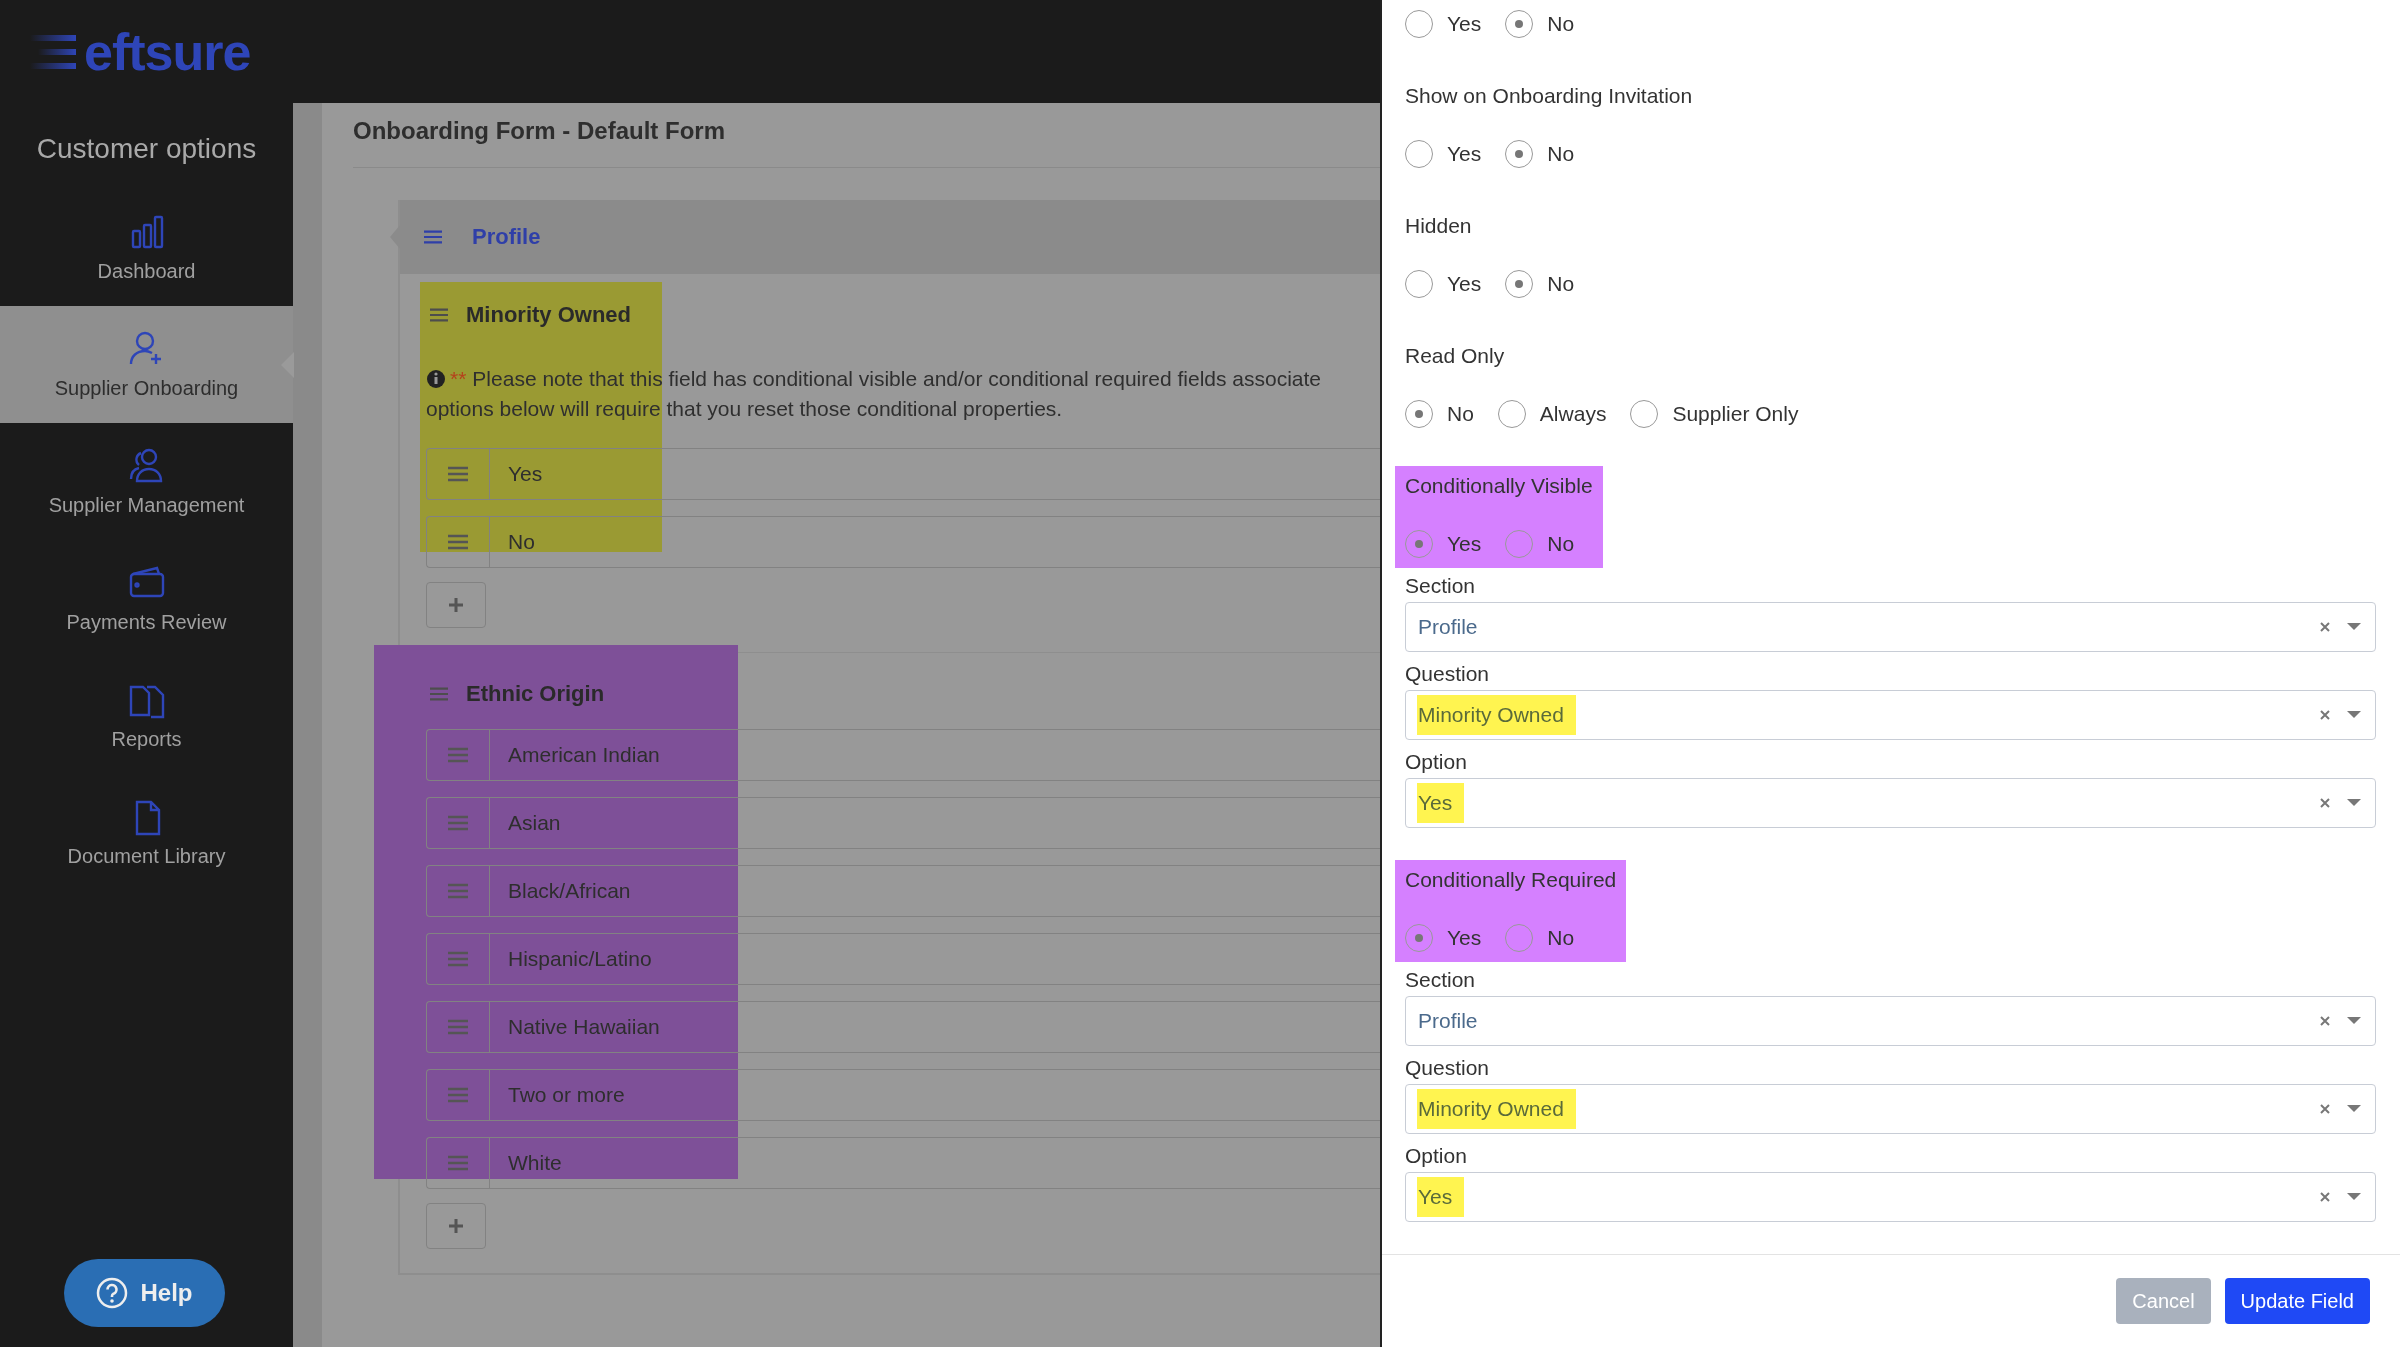 The height and width of the screenshot is (1347, 2400). Describe the element at coordinates (2297, 1301) in the screenshot. I see `update-button: Update Field` at that location.